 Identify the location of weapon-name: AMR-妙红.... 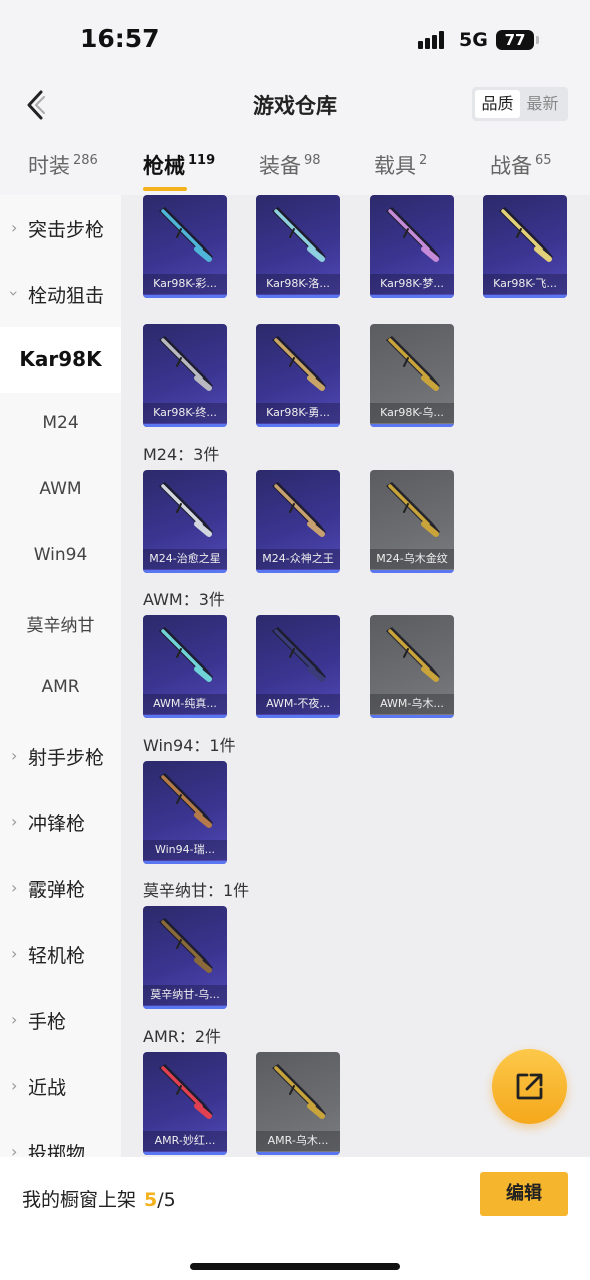
(185, 1141).